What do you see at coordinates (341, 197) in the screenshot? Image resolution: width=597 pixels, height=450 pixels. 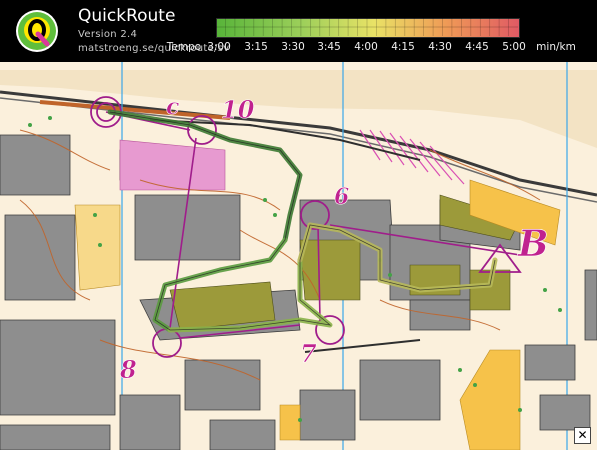 I see `control-label-6: 6` at bounding box center [341, 197].